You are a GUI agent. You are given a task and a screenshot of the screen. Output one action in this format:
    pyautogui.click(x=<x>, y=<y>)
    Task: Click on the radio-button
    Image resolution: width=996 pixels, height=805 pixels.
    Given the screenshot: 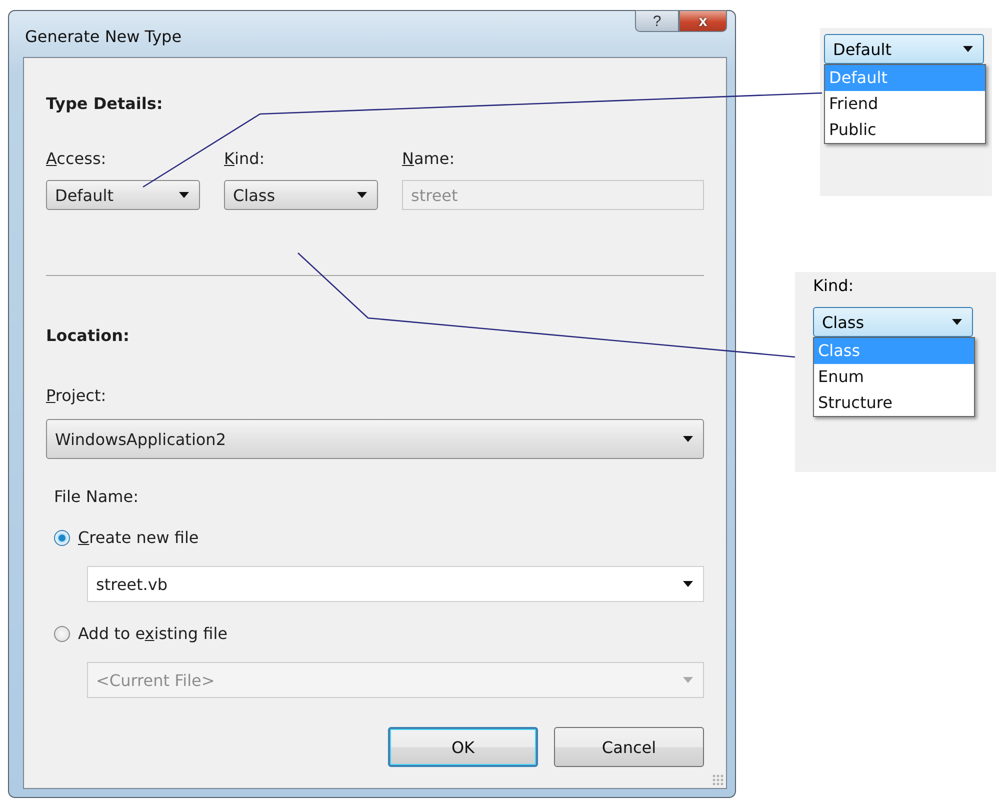 What is the action you would take?
    pyautogui.click(x=62, y=538)
    